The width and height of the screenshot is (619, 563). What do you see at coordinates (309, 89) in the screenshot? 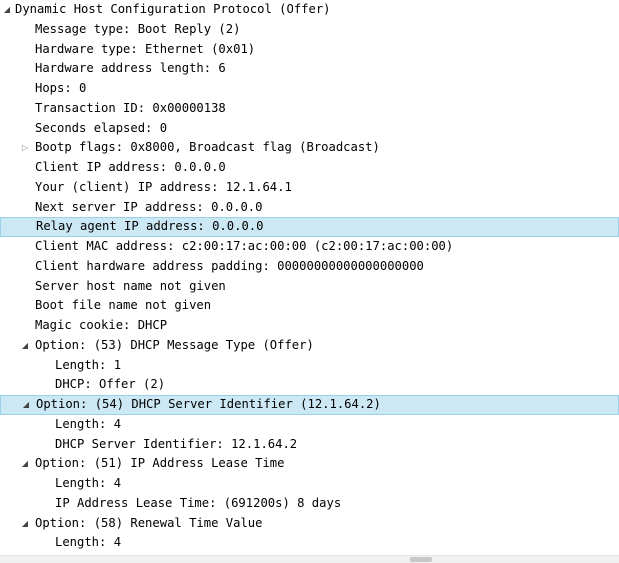
I see `tree-item-hops: Hops: 0` at bounding box center [309, 89].